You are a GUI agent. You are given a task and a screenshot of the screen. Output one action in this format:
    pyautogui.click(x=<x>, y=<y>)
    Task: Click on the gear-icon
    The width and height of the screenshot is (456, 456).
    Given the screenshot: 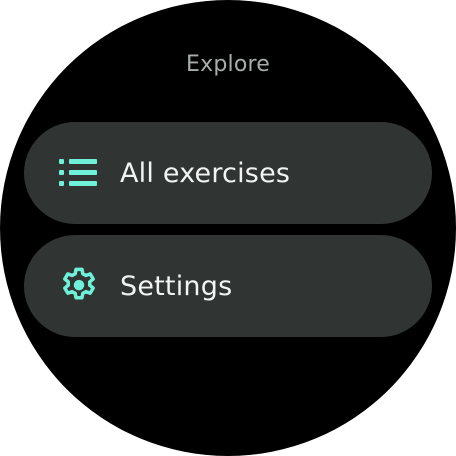 What is the action you would take?
    pyautogui.click(x=79, y=286)
    